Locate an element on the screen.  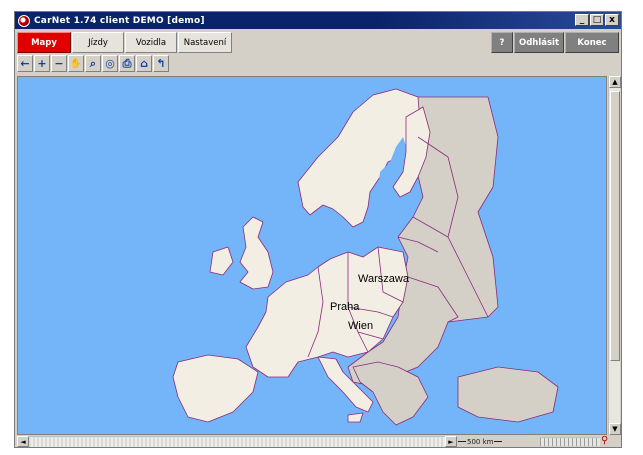
scroll-right-icon: ► is located at coordinates (451, 441).